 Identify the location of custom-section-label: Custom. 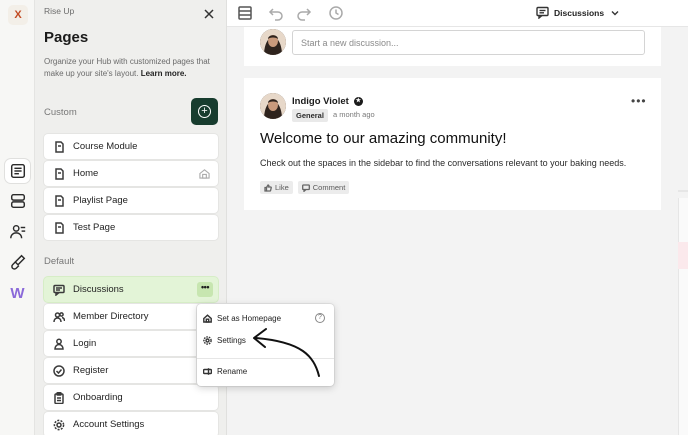
(60, 112).